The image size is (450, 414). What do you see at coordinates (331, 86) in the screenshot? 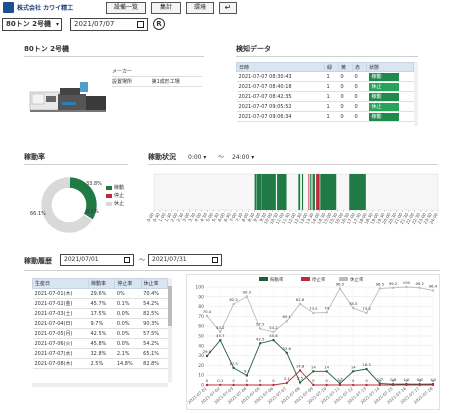
I see `cell-green: 1` at bounding box center [331, 86].